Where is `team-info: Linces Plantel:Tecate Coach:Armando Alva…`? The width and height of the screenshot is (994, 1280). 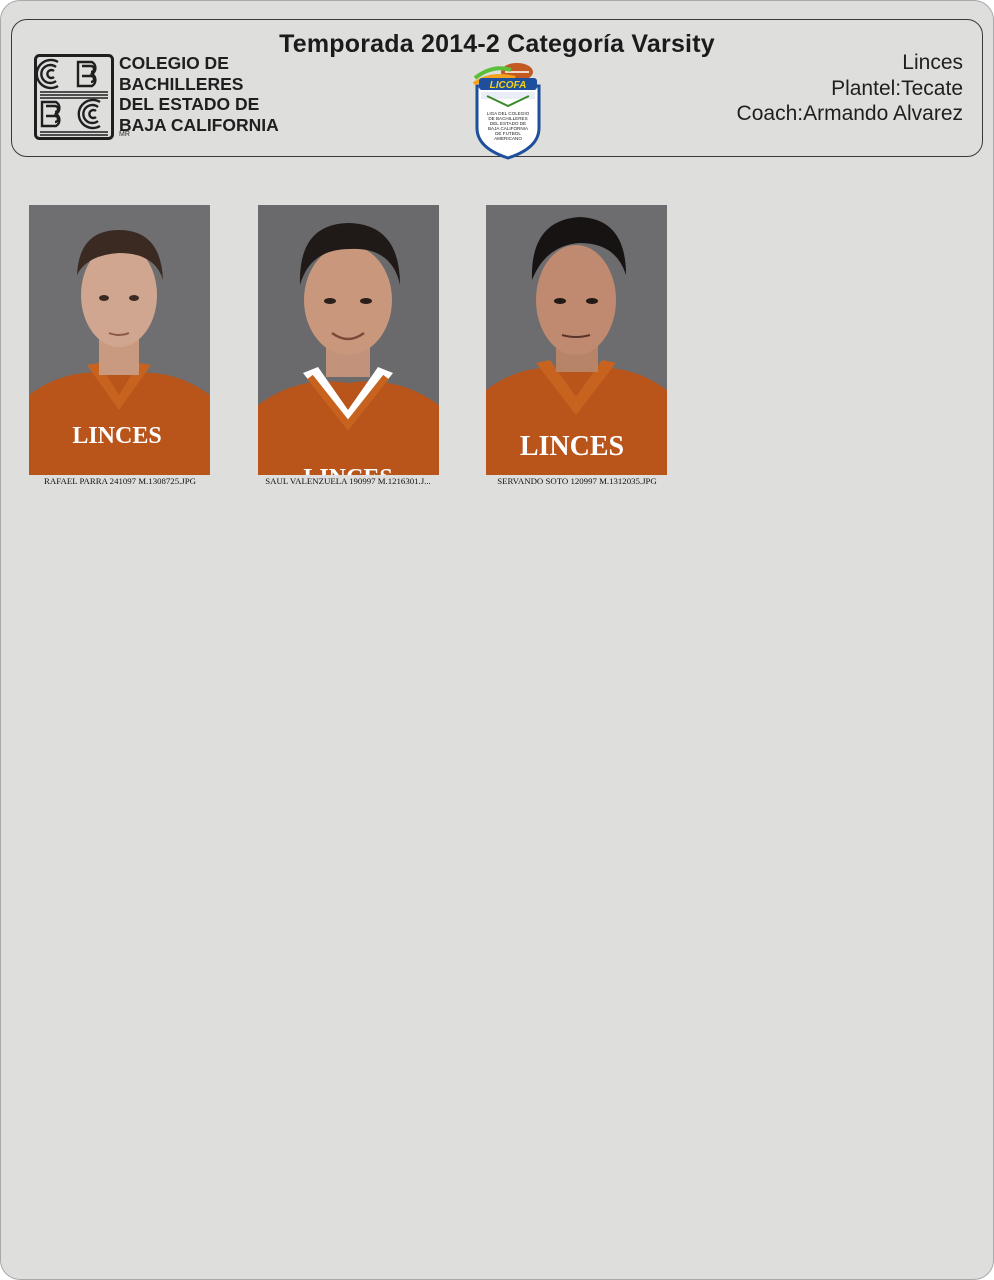 team-info: Linces Plantel:Tecate Coach:Armando Alva… is located at coordinates (850, 88).